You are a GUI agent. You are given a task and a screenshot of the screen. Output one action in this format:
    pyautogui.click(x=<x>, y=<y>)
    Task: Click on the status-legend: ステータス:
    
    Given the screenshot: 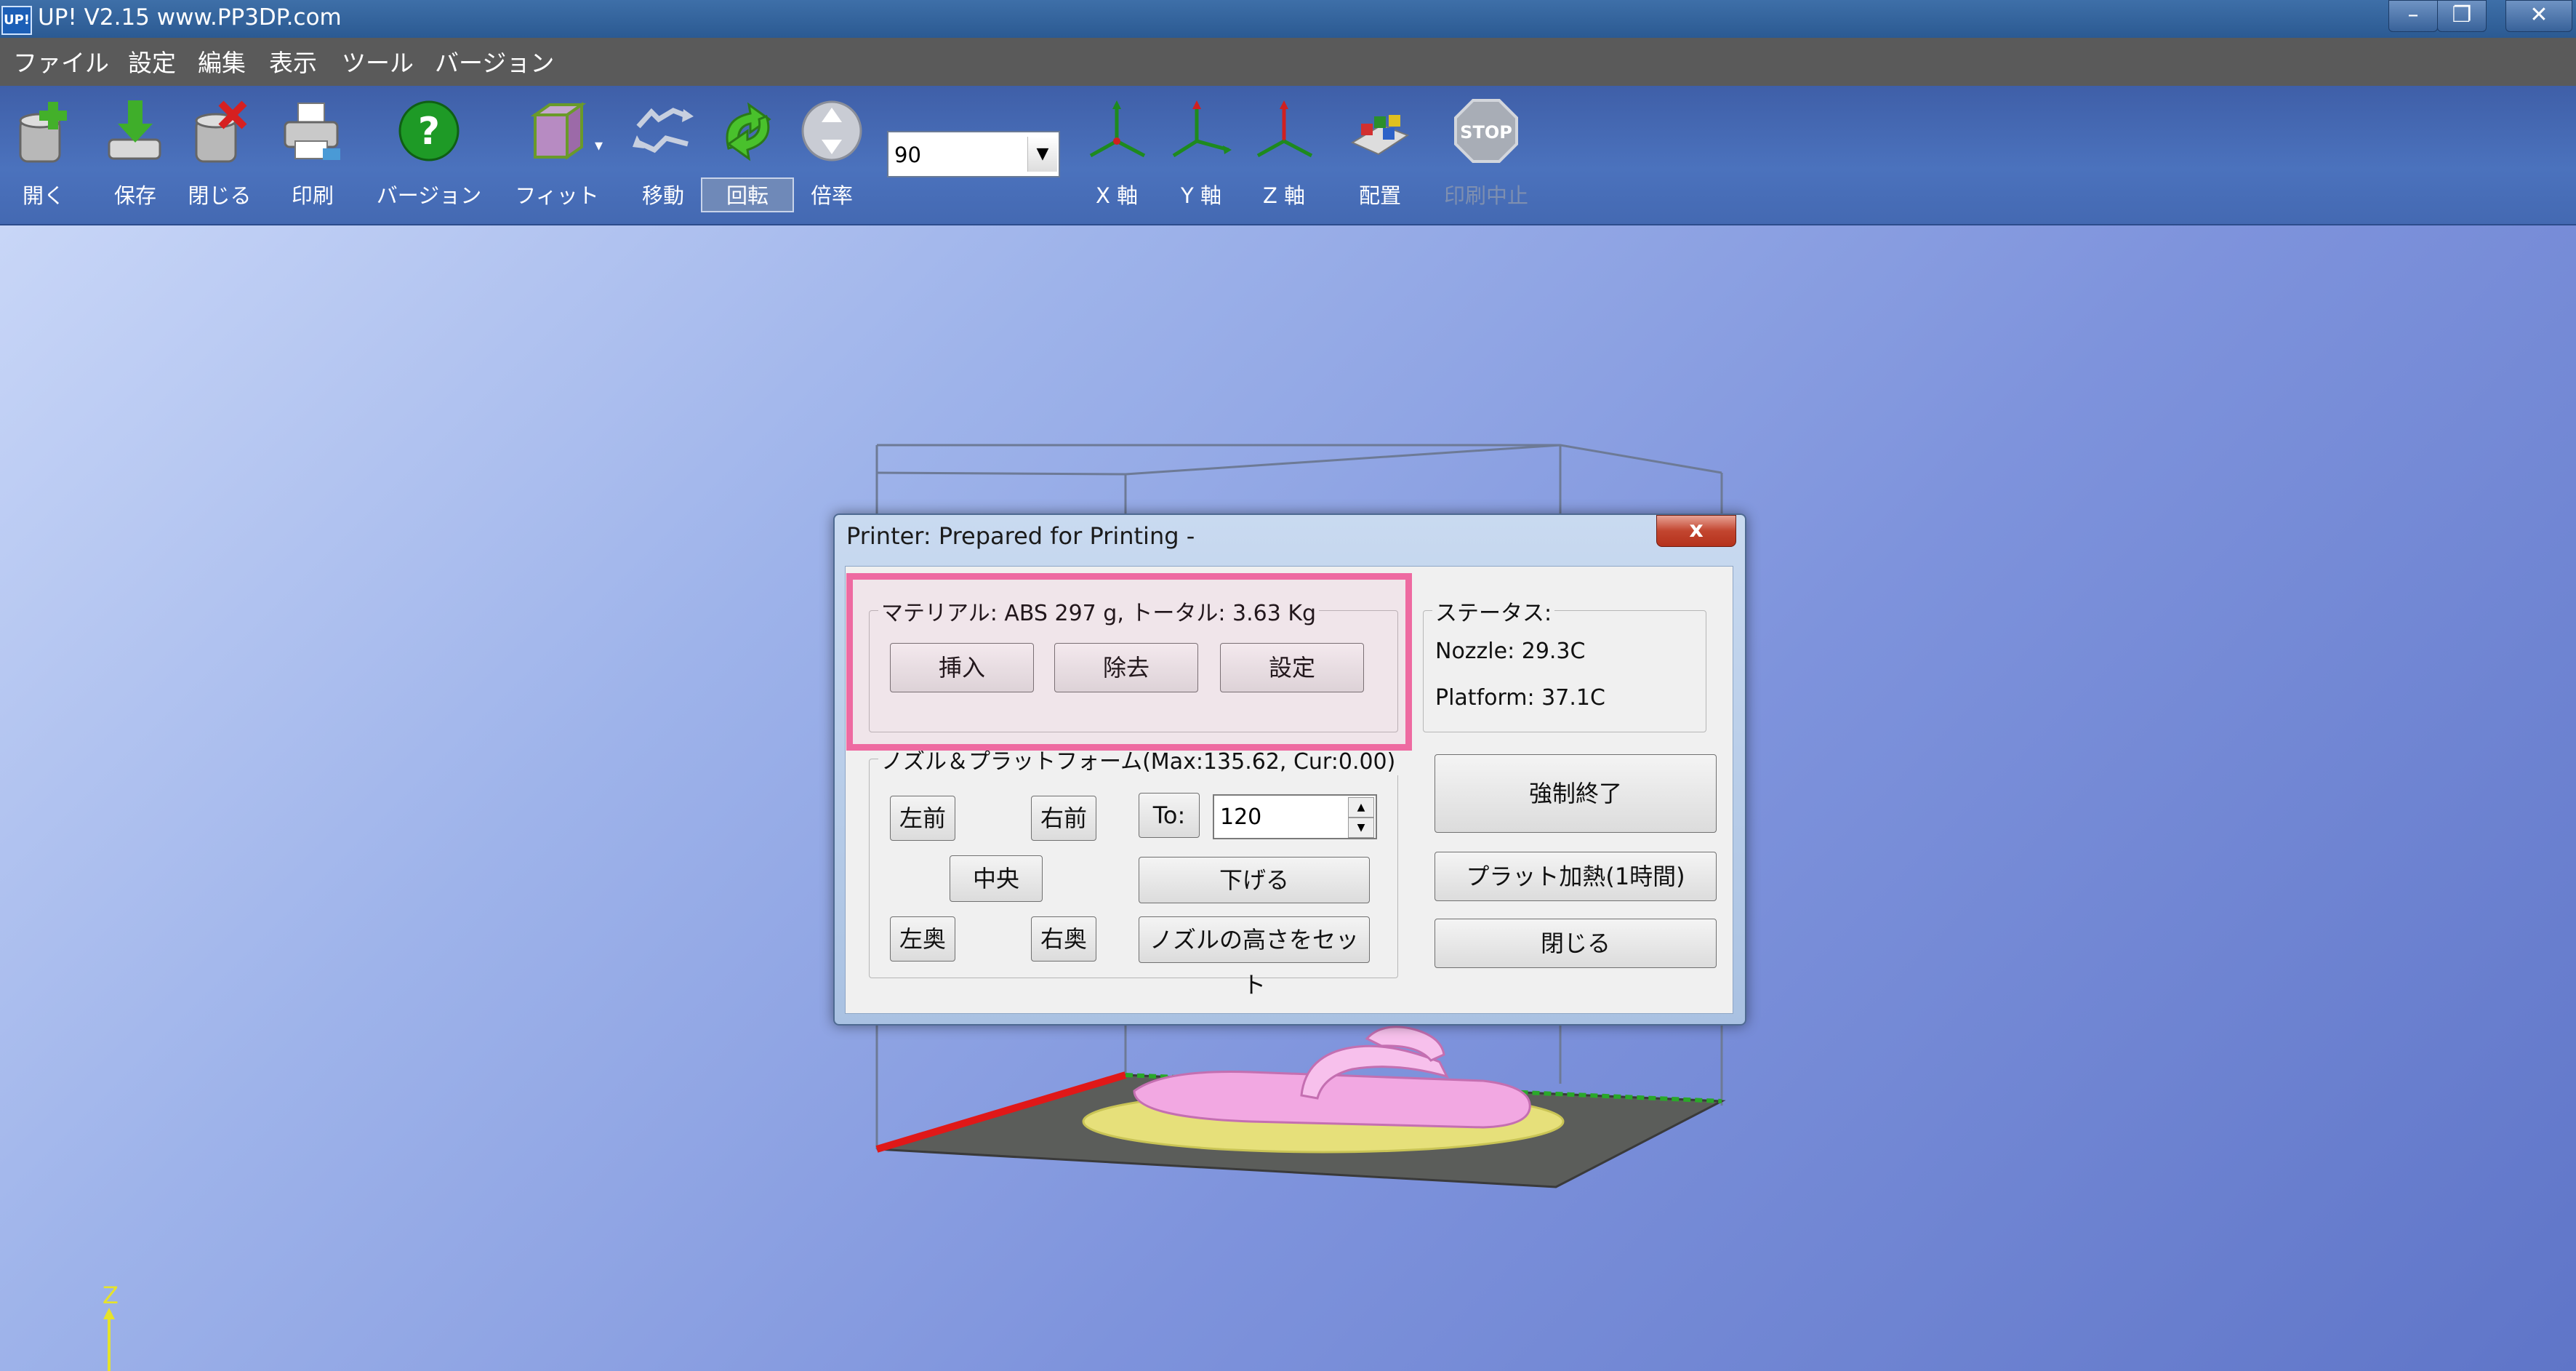 What is the action you would take?
    pyautogui.click(x=1494, y=611)
    